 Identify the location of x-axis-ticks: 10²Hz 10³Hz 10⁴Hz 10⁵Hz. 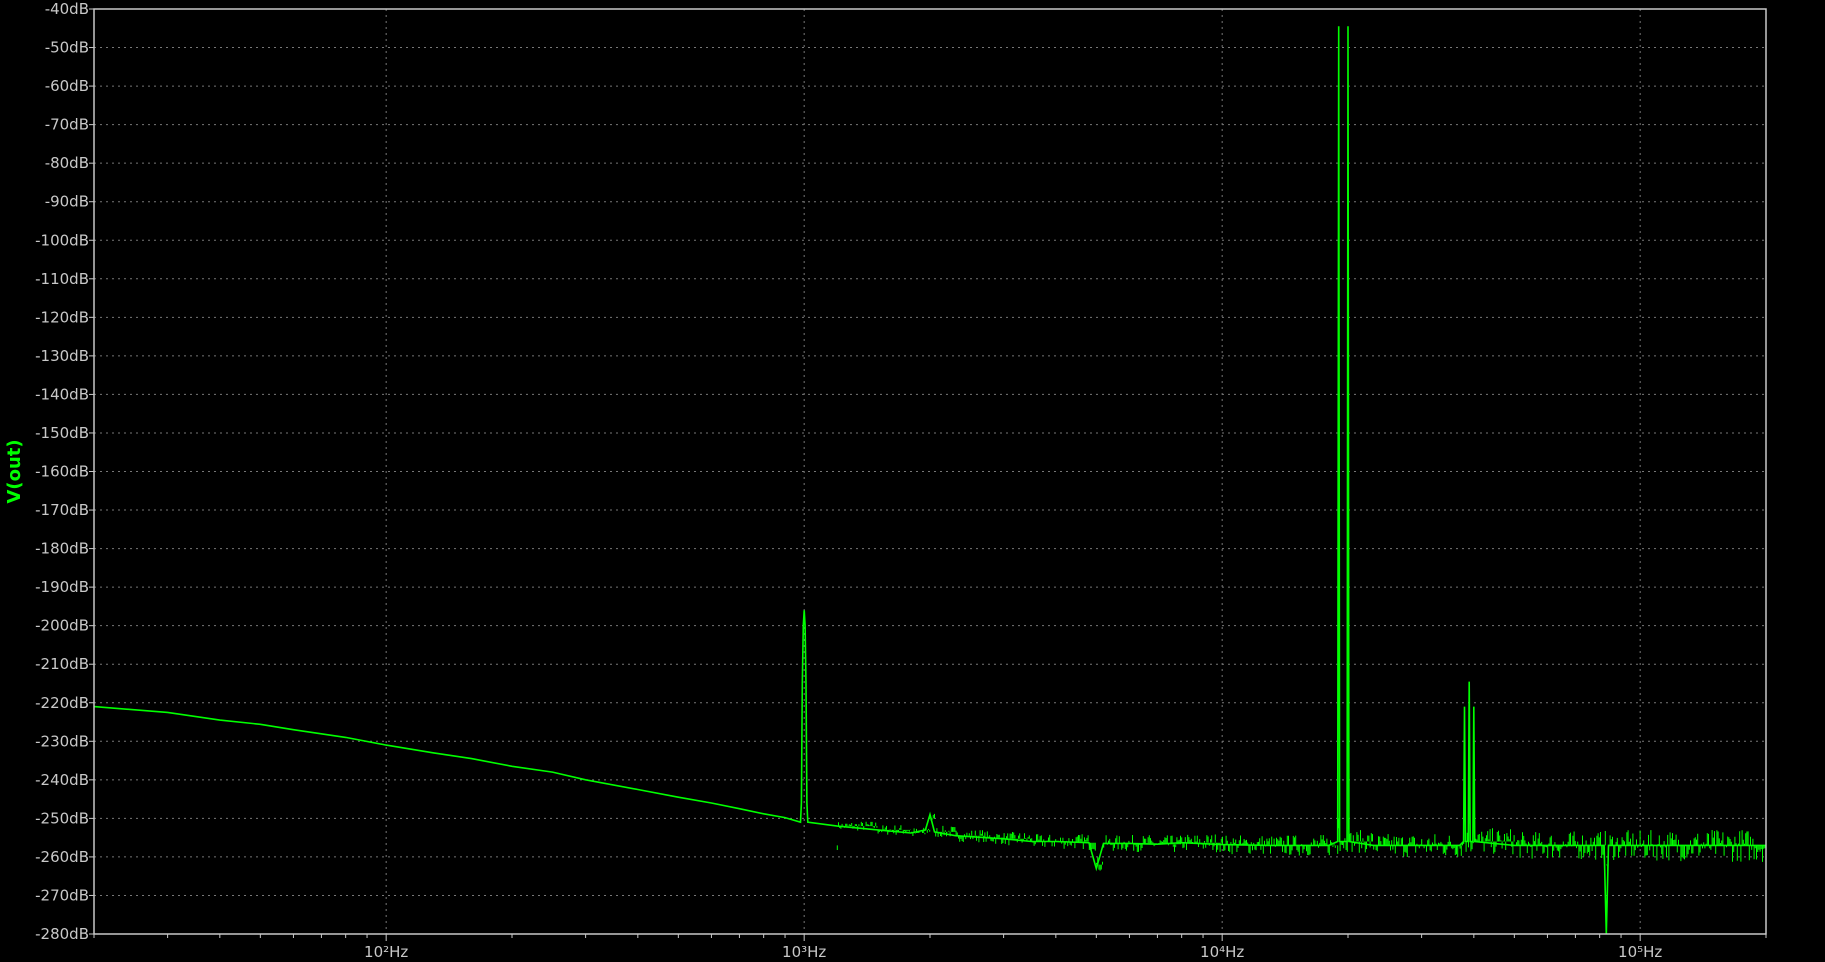
(930, 947).